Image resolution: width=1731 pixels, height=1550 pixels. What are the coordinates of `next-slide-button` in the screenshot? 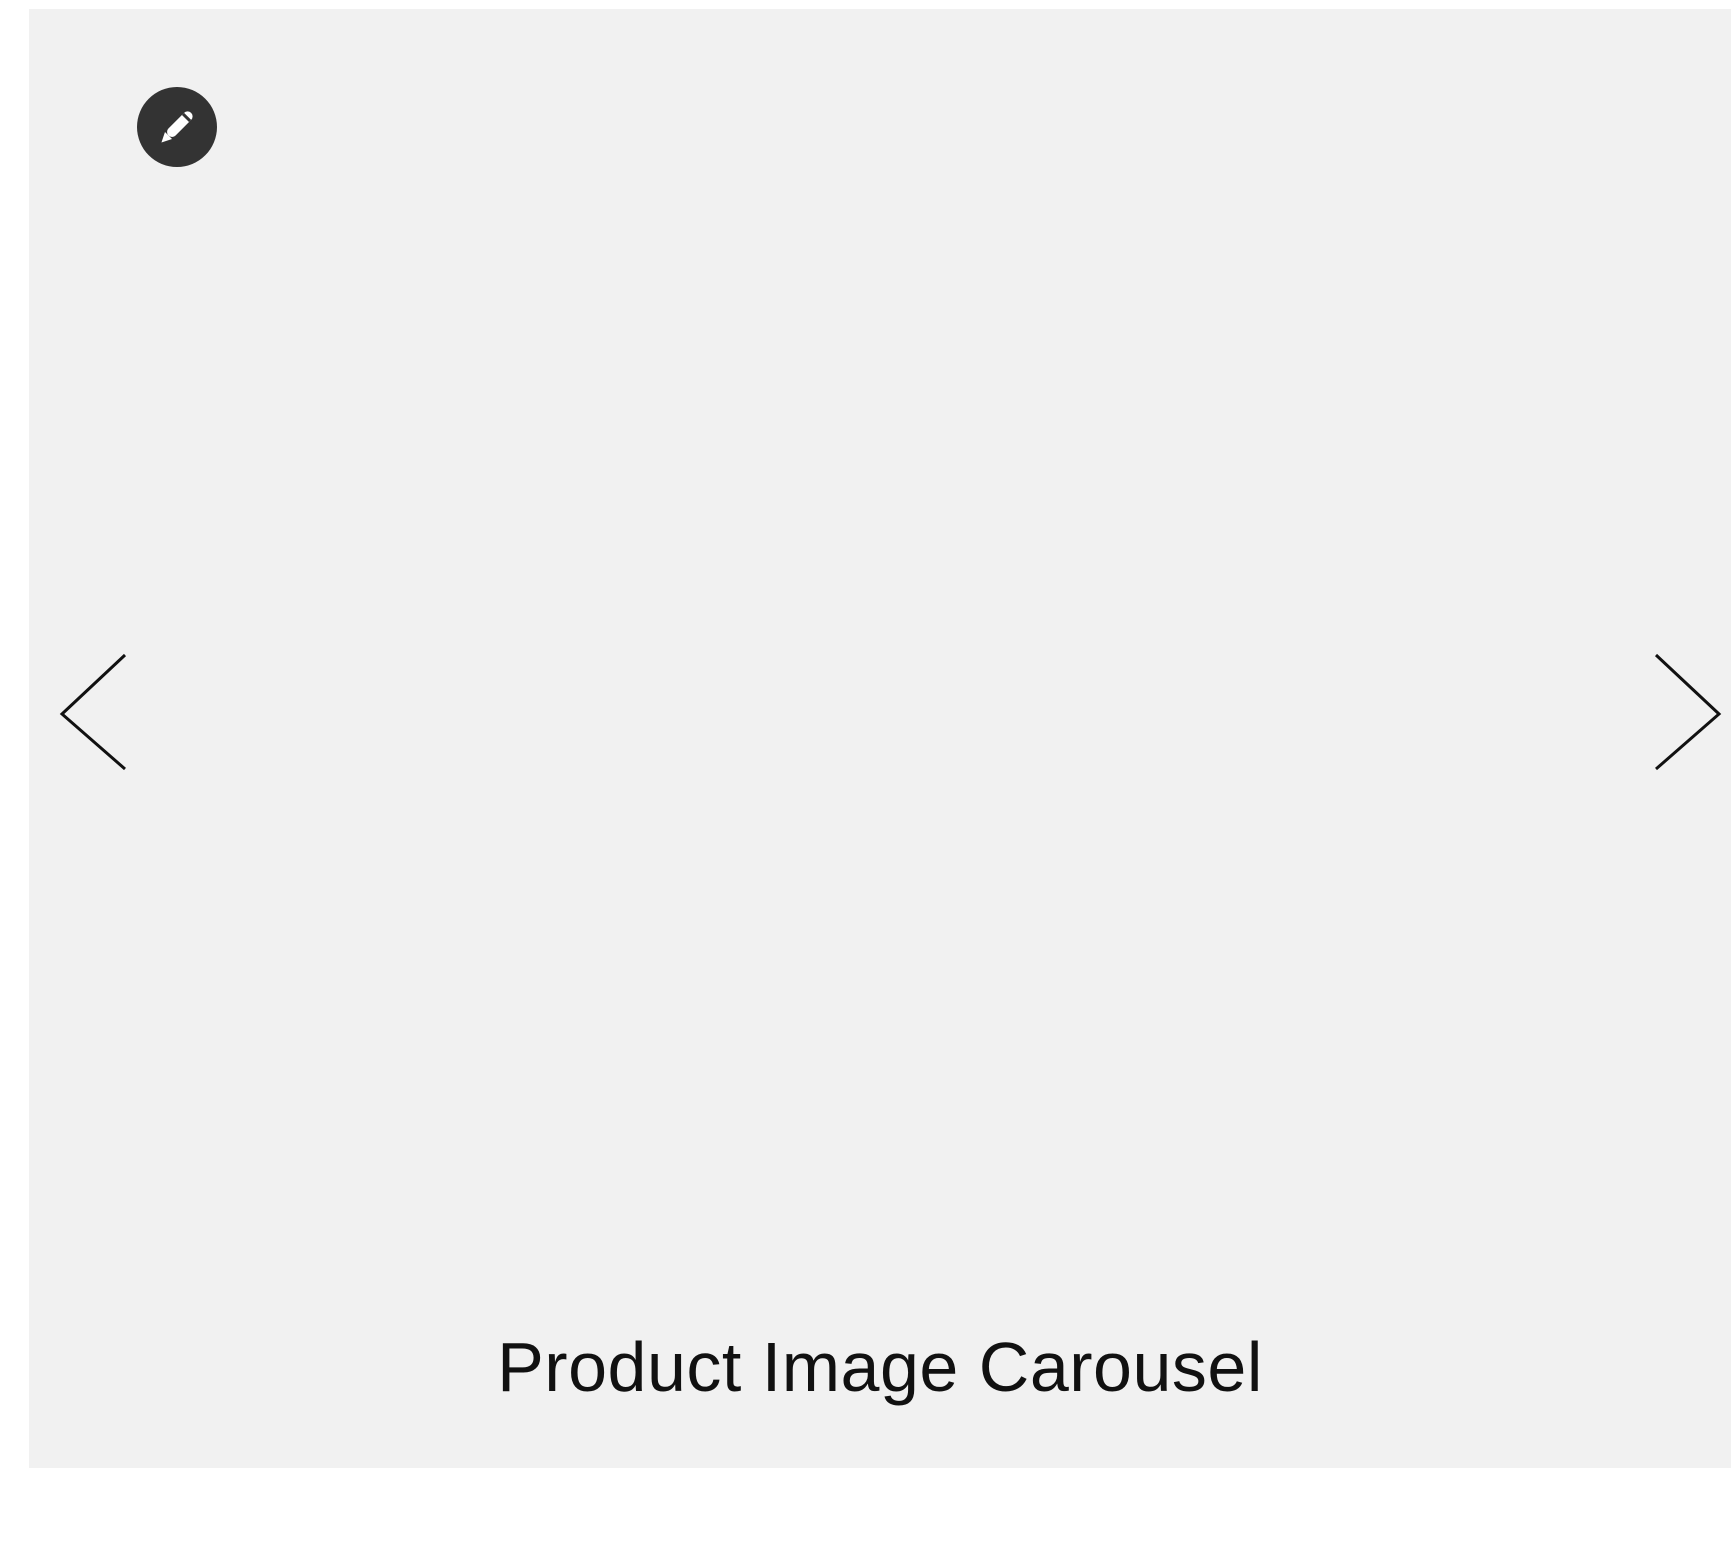 It's located at (1689, 714).